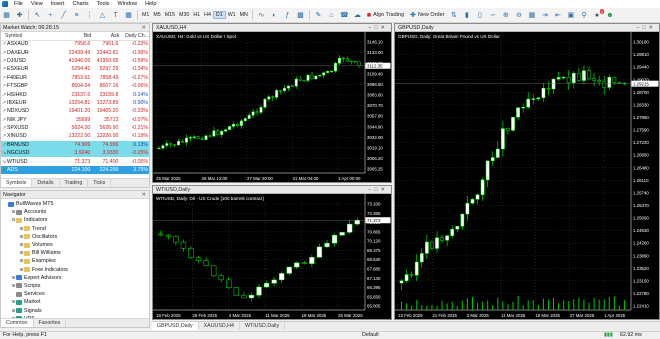  Describe the element at coordinates (196, 15) in the screenshot. I see `timeframe-h1: H1` at that location.